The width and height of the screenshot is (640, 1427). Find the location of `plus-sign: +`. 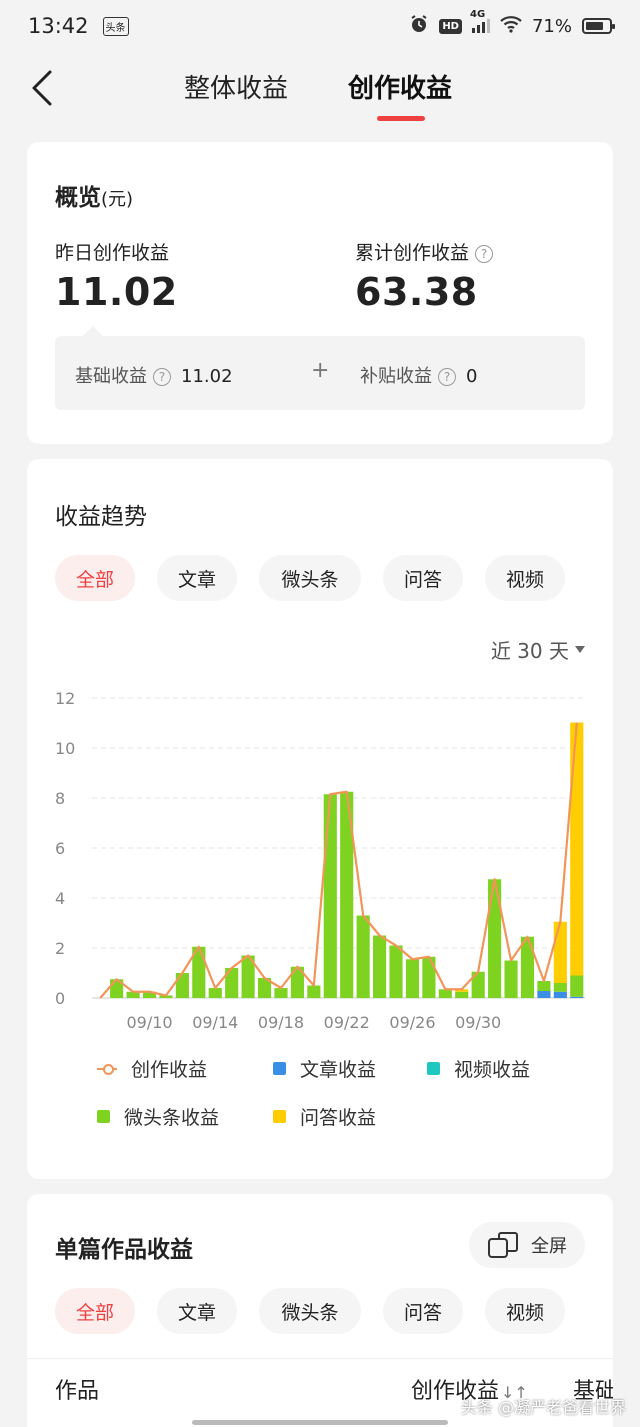

plus-sign: + is located at coordinates (320, 370).